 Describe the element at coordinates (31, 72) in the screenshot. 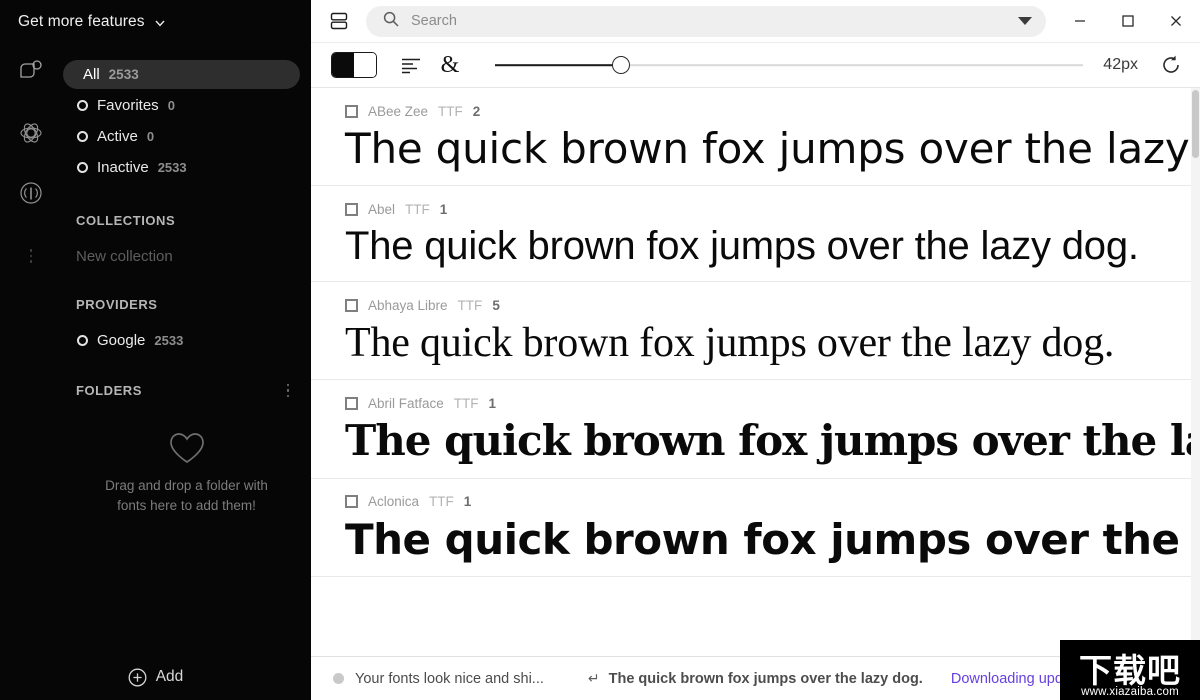

I see `collection-icon` at that location.